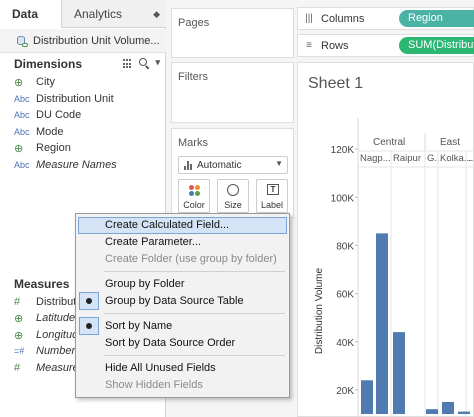 Image resolution: width=474 pixels, height=417 pixels. Describe the element at coordinates (273, 189) in the screenshot. I see `label-icon: T` at that location.